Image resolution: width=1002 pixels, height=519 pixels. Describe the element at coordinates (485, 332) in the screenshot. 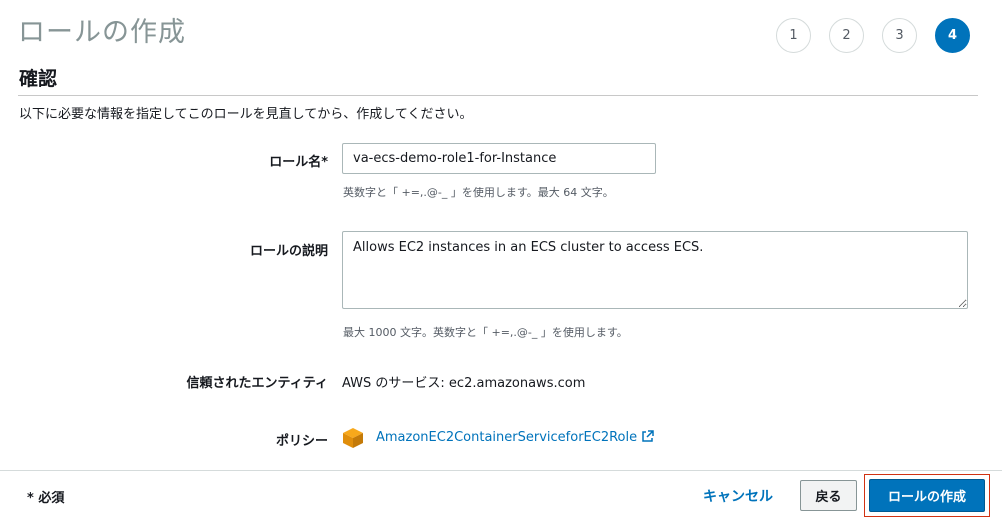

I see `role-description-hint: 最大 1000 文字。英数字と「 +=,.@-_ 」を使用します。` at that location.